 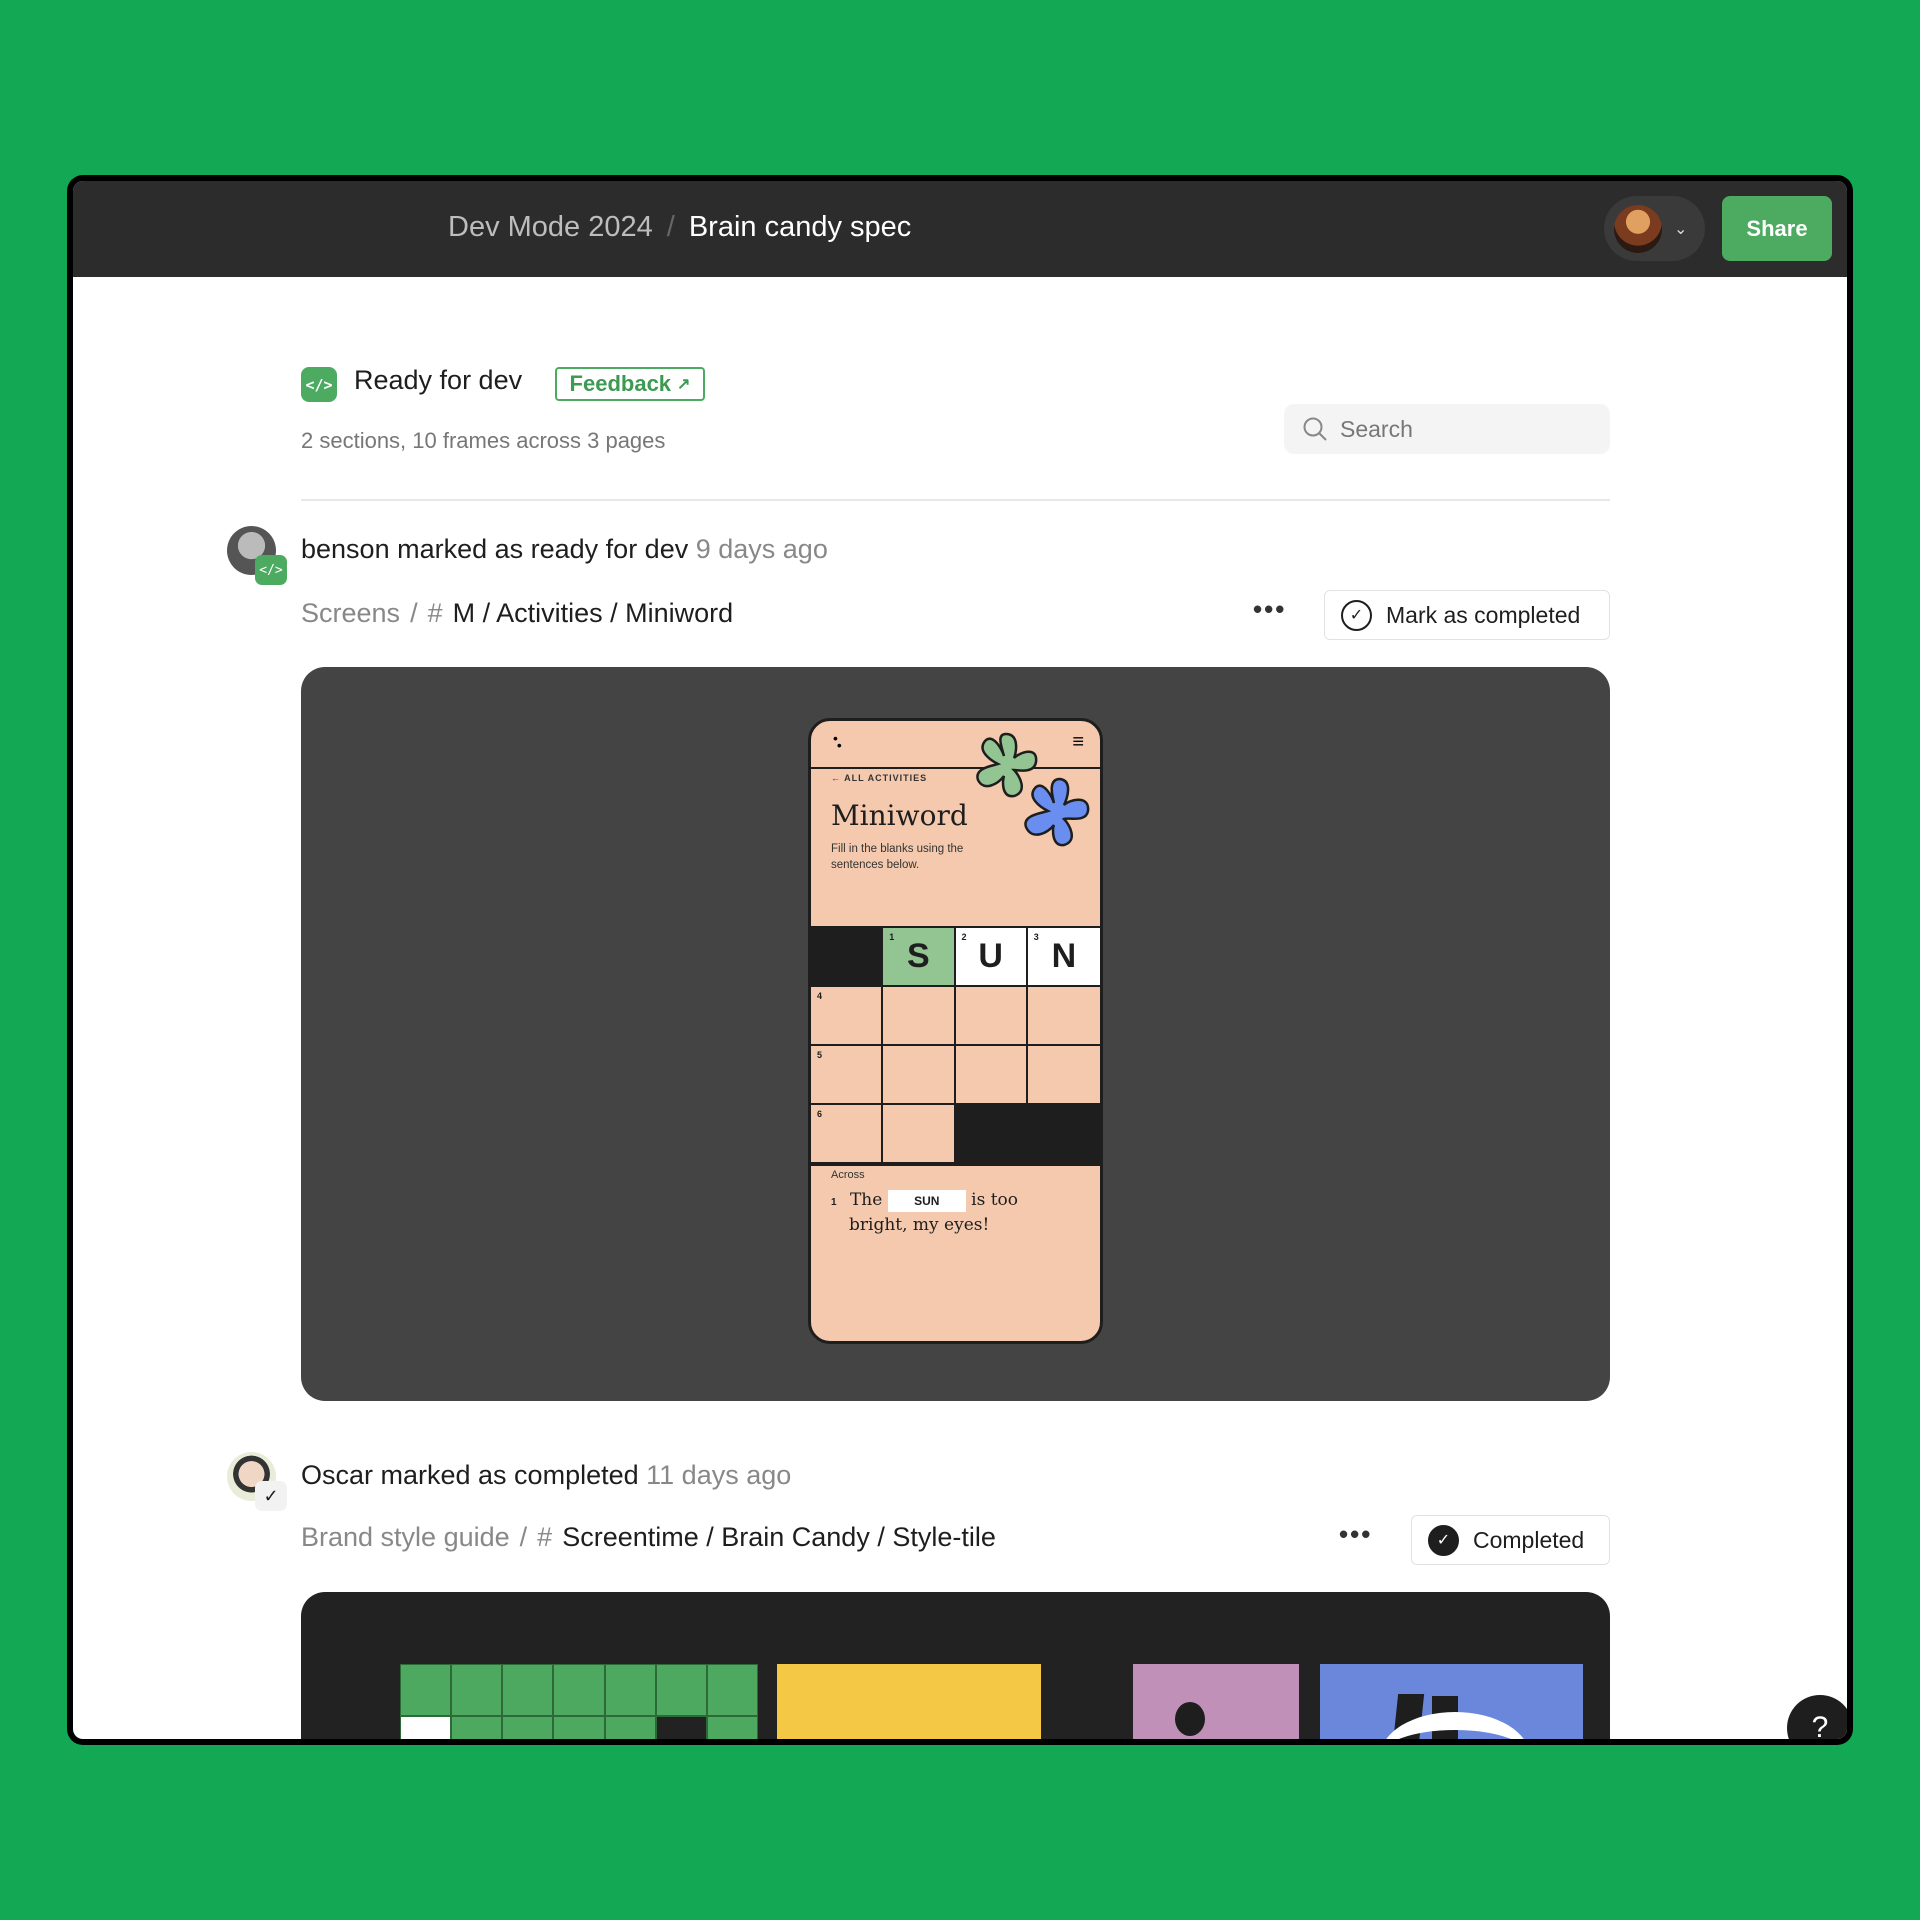 I want to click on clue: 1 The SUN is too bright, my eyes!, so click(x=924, y=1212).